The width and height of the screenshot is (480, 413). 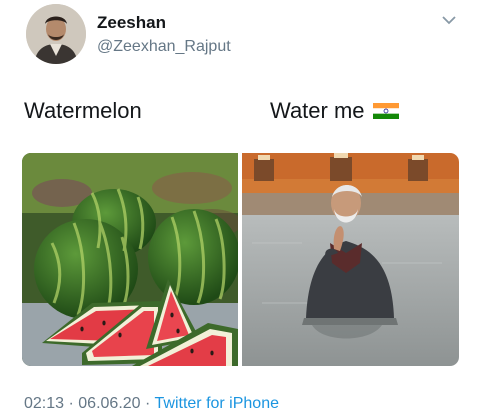 I want to click on caption-left: Watermelon, so click(x=83, y=110).